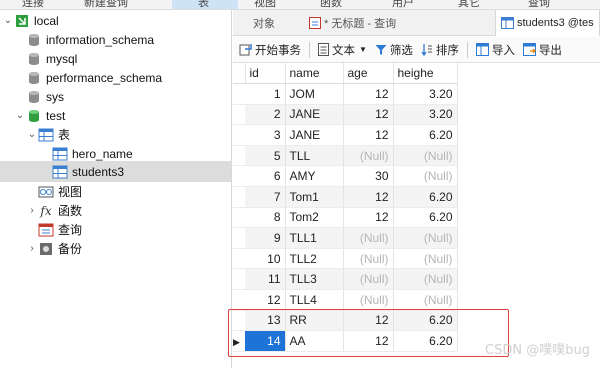 The width and height of the screenshot is (600, 368). I want to click on table-row: 12 TLL4 (Null) (Null), so click(345, 300).